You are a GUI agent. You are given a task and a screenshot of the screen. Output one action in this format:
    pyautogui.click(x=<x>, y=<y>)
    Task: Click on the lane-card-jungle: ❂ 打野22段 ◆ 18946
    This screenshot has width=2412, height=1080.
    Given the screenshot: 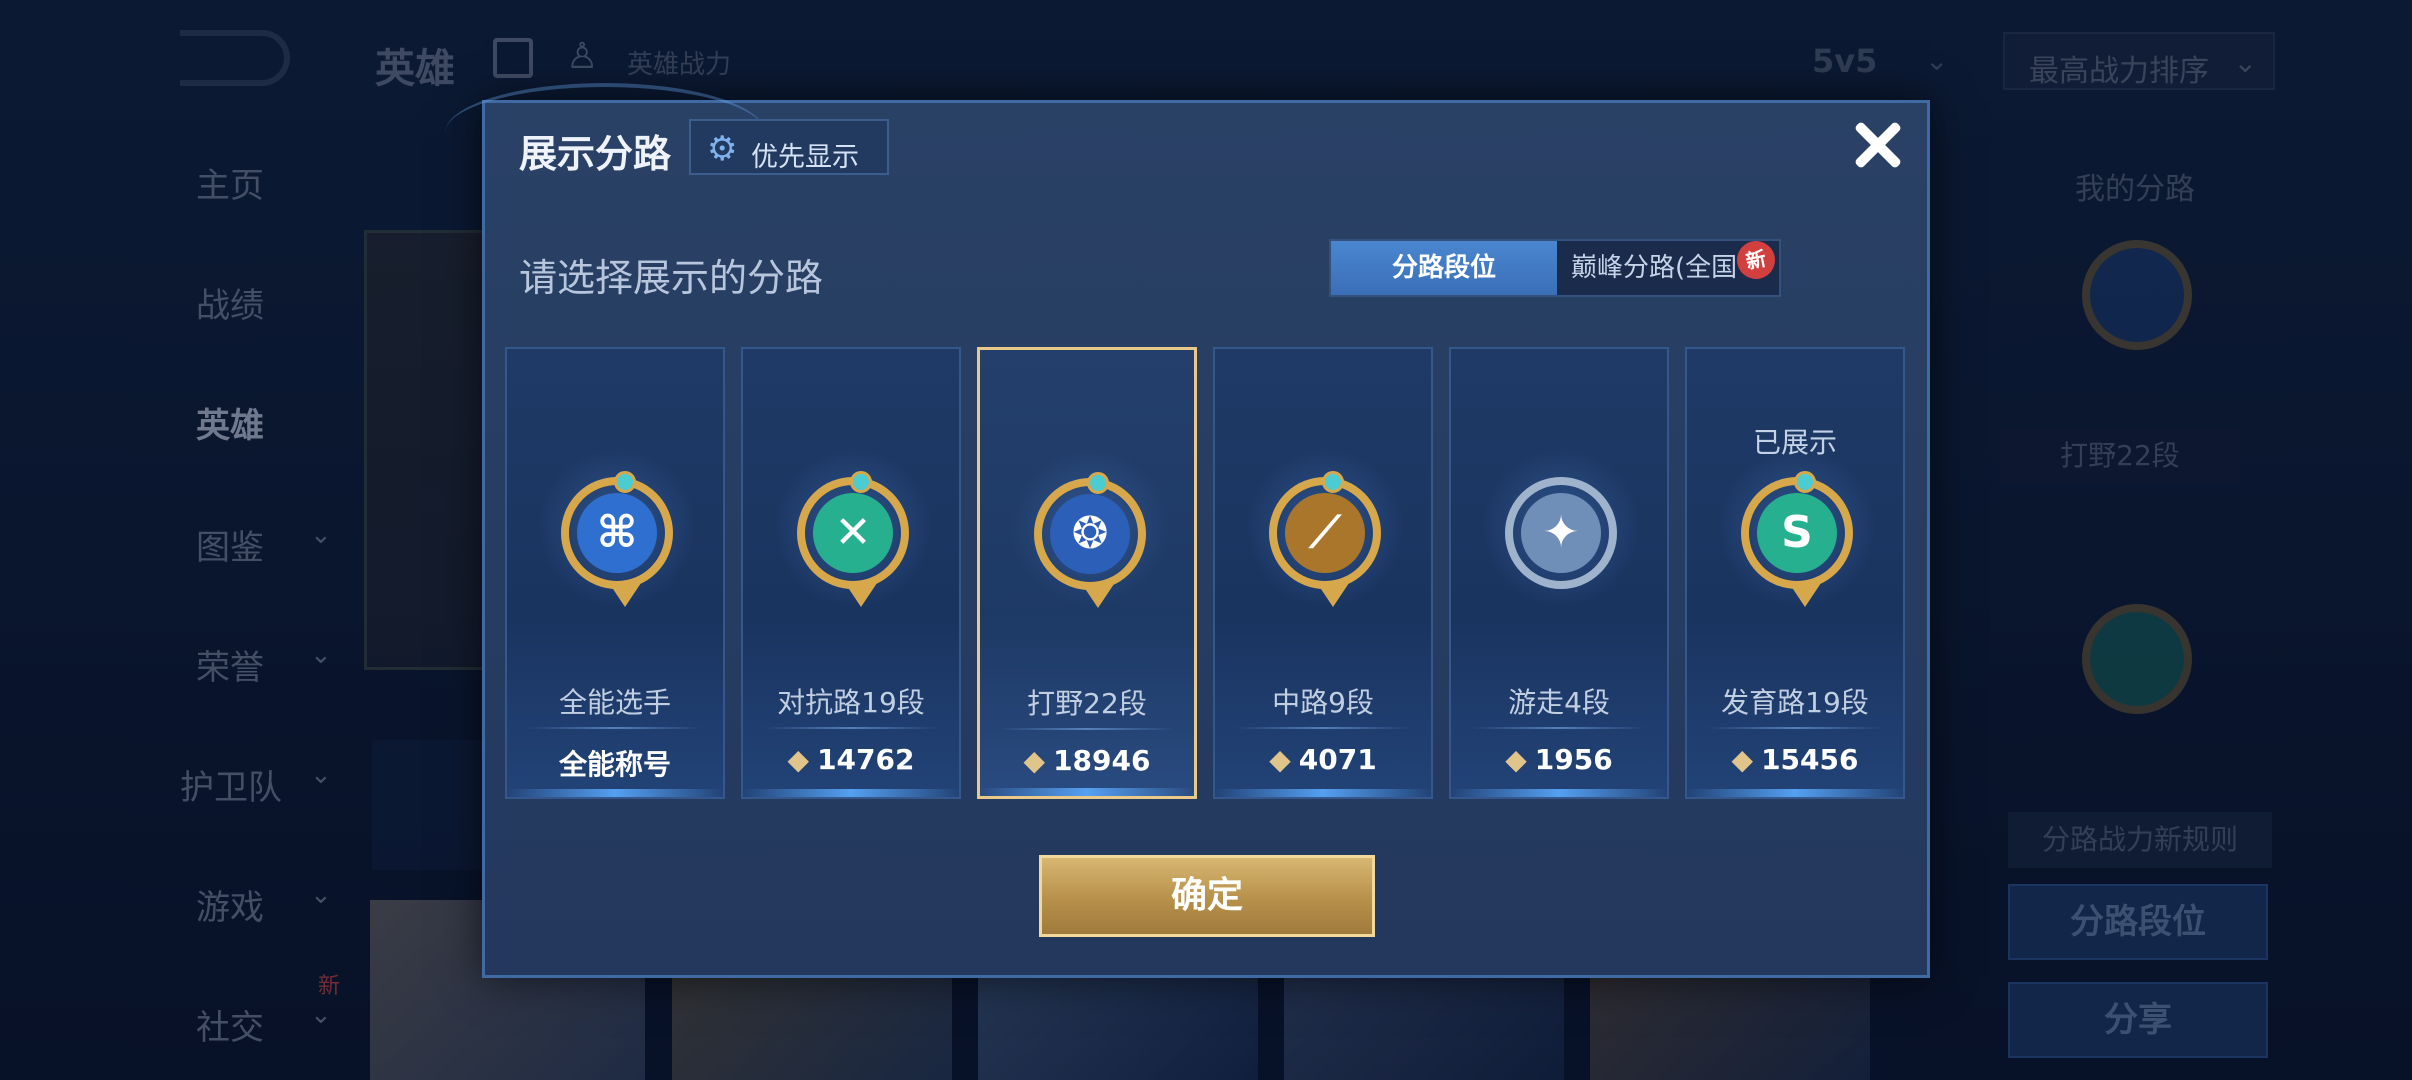 What is the action you would take?
    pyautogui.click(x=1087, y=573)
    